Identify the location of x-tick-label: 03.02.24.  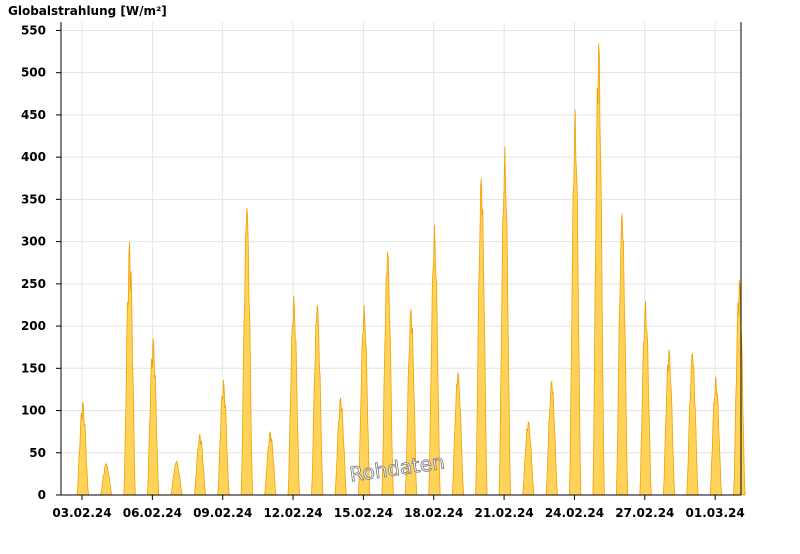
(81, 513).